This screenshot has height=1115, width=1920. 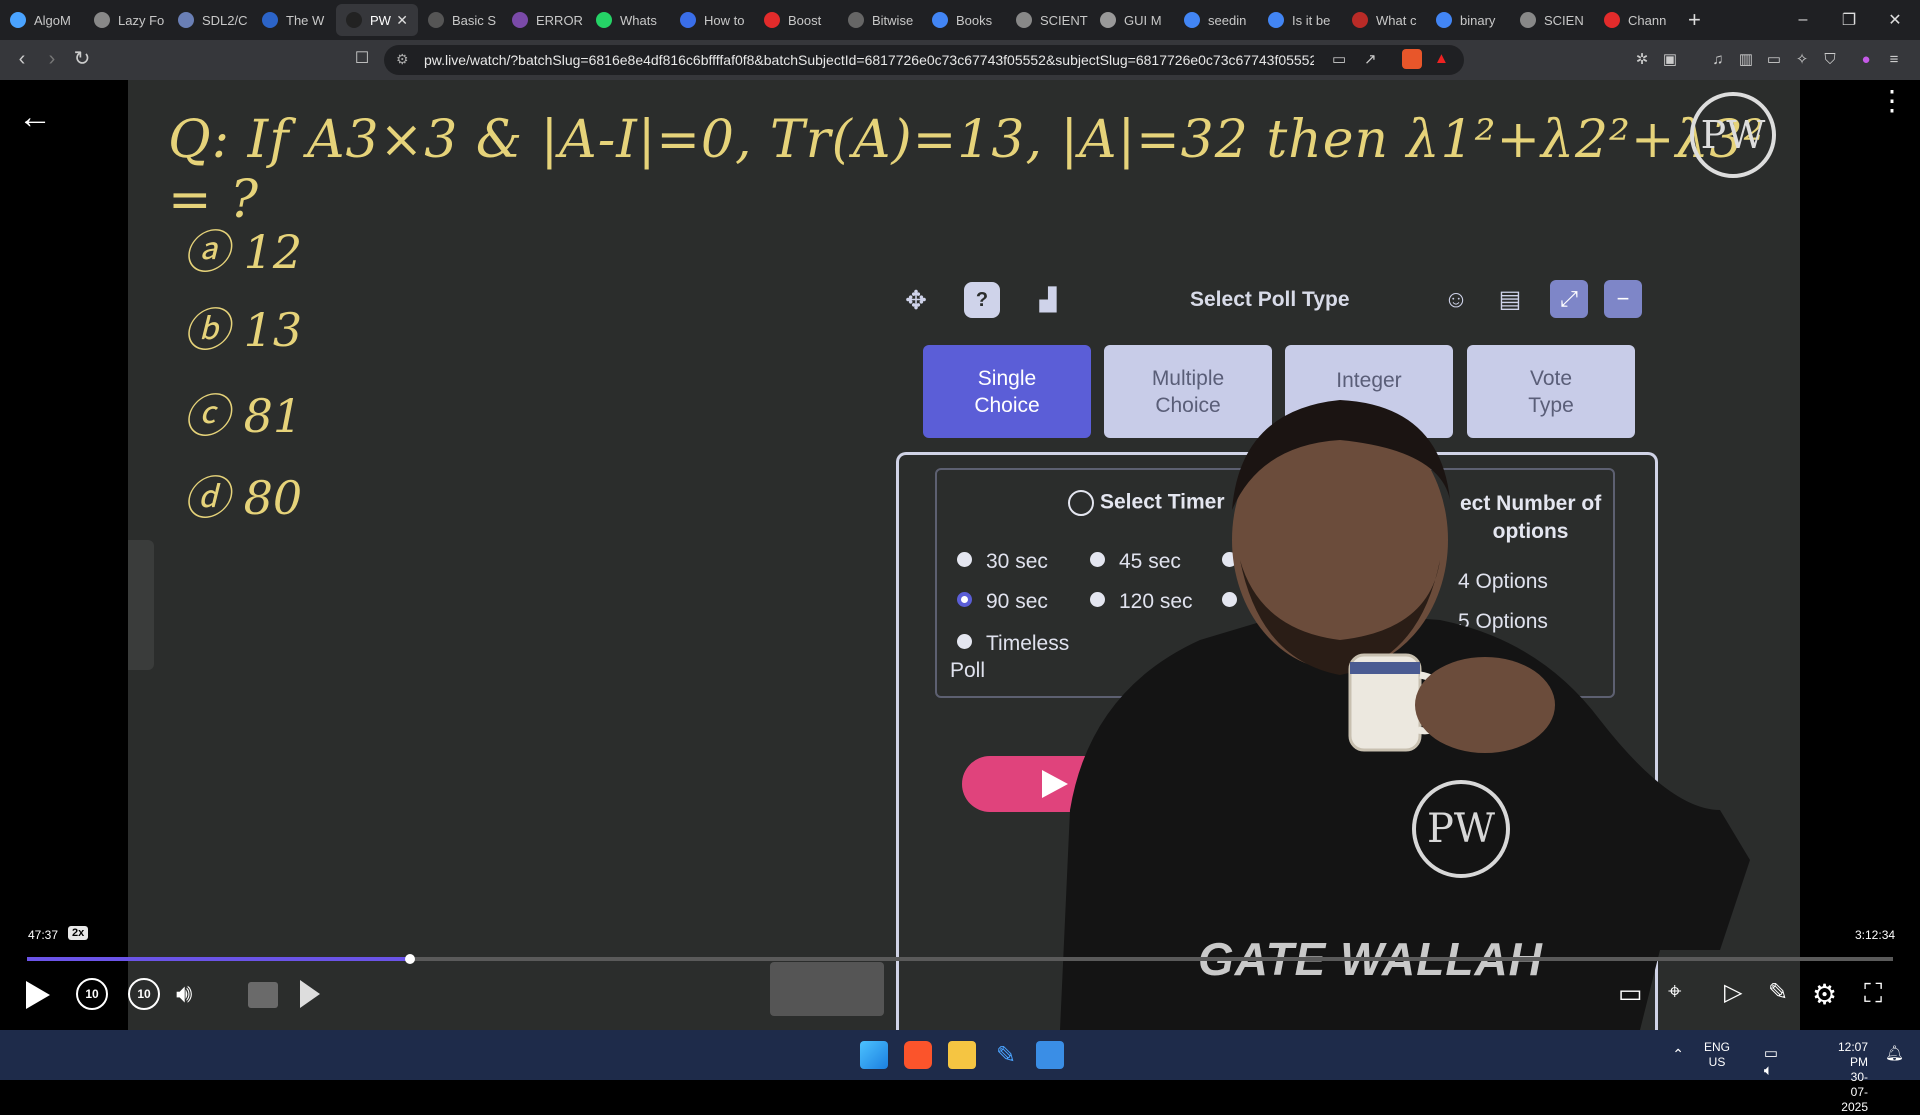 What do you see at coordinates (402, 20) in the screenshot?
I see `close-tab-icon: ✕` at bounding box center [402, 20].